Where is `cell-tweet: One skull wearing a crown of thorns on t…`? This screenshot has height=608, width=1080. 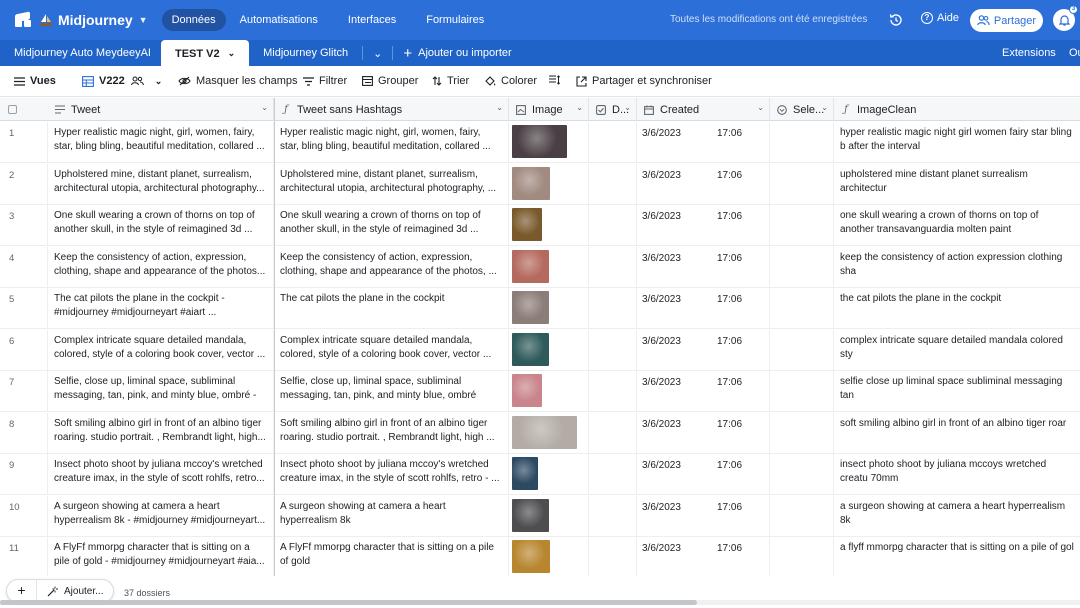
cell-tweet: One skull wearing a crown of thorns on t… is located at coordinates (161, 225).